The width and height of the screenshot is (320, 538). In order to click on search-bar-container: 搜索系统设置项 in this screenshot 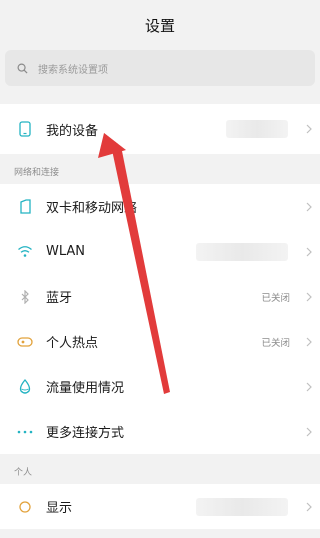, I will do `click(160, 70)`.